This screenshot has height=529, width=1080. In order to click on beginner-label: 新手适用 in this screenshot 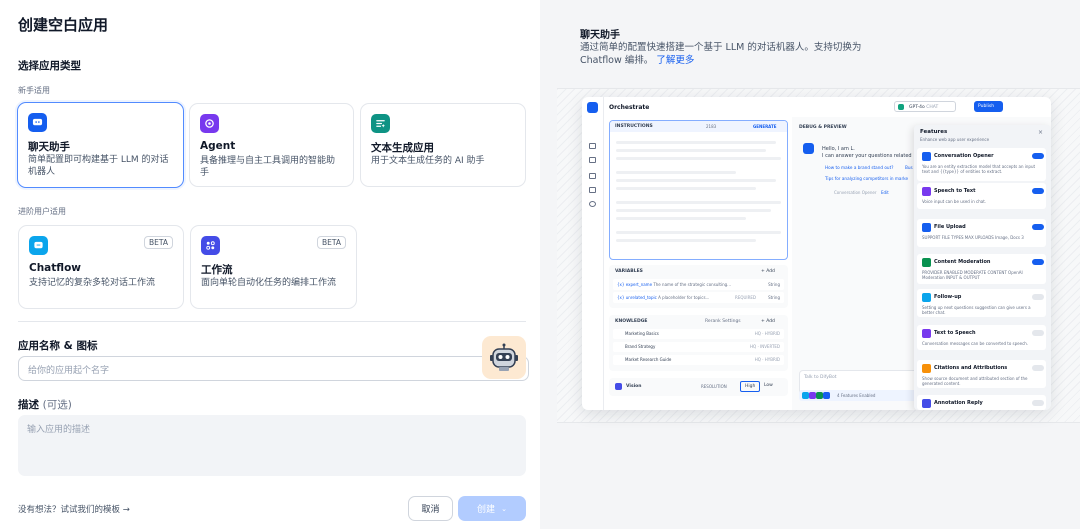, I will do `click(34, 90)`.